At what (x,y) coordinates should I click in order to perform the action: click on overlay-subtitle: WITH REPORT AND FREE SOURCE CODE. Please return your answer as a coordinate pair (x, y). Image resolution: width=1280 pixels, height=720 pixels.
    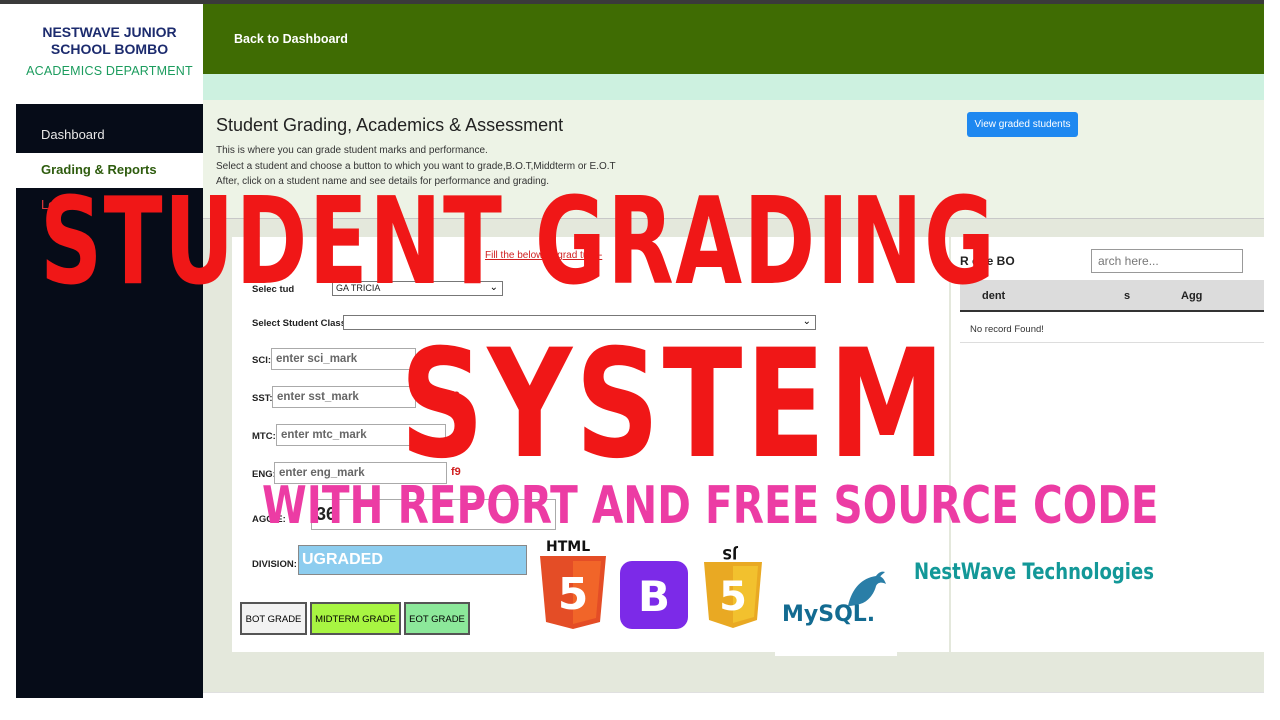
    Looking at the image, I should click on (710, 506).